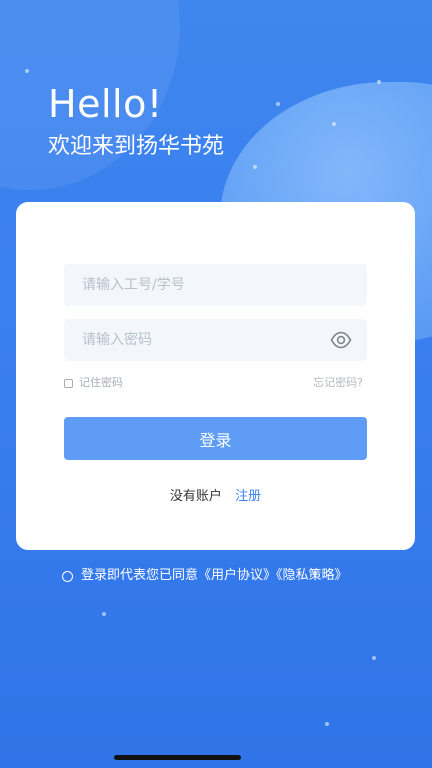 The height and width of the screenshot is (768, 432). What do you see at coordinates (338, 383) in the screenshot?
I see `forgot-password-link: 忘记密码?` at bounding box center [338, 383].